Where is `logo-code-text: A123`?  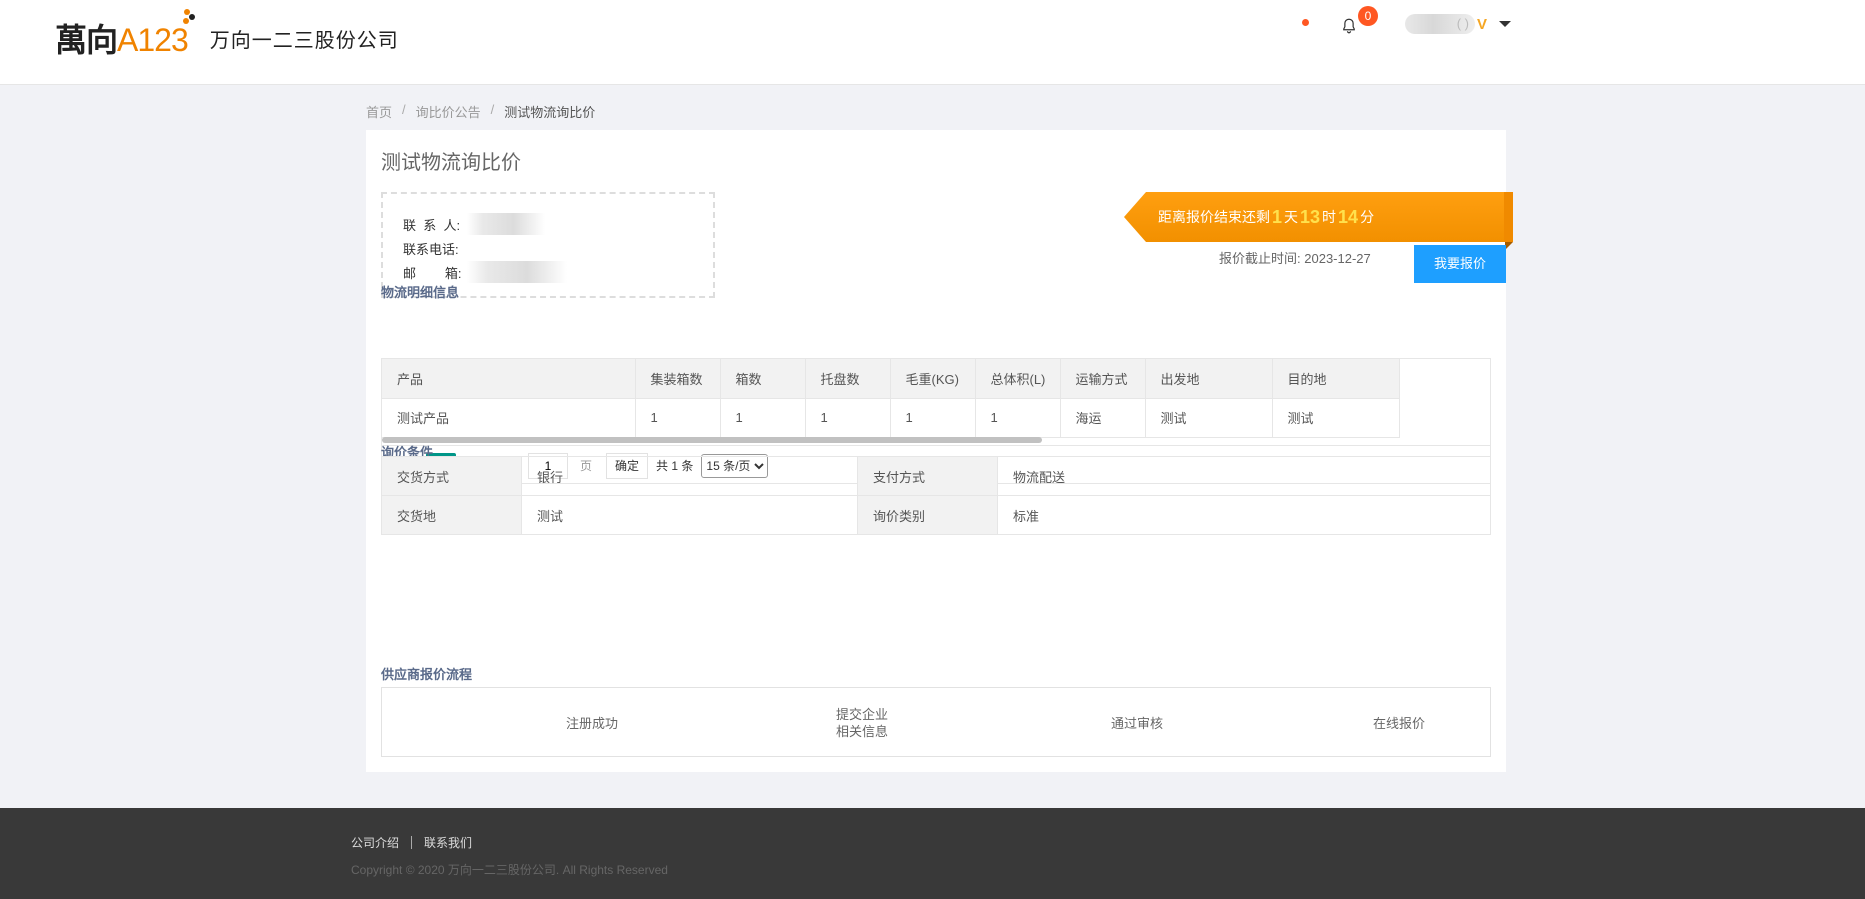 logo-code-text: A123 is located at coordinates (153, 40).